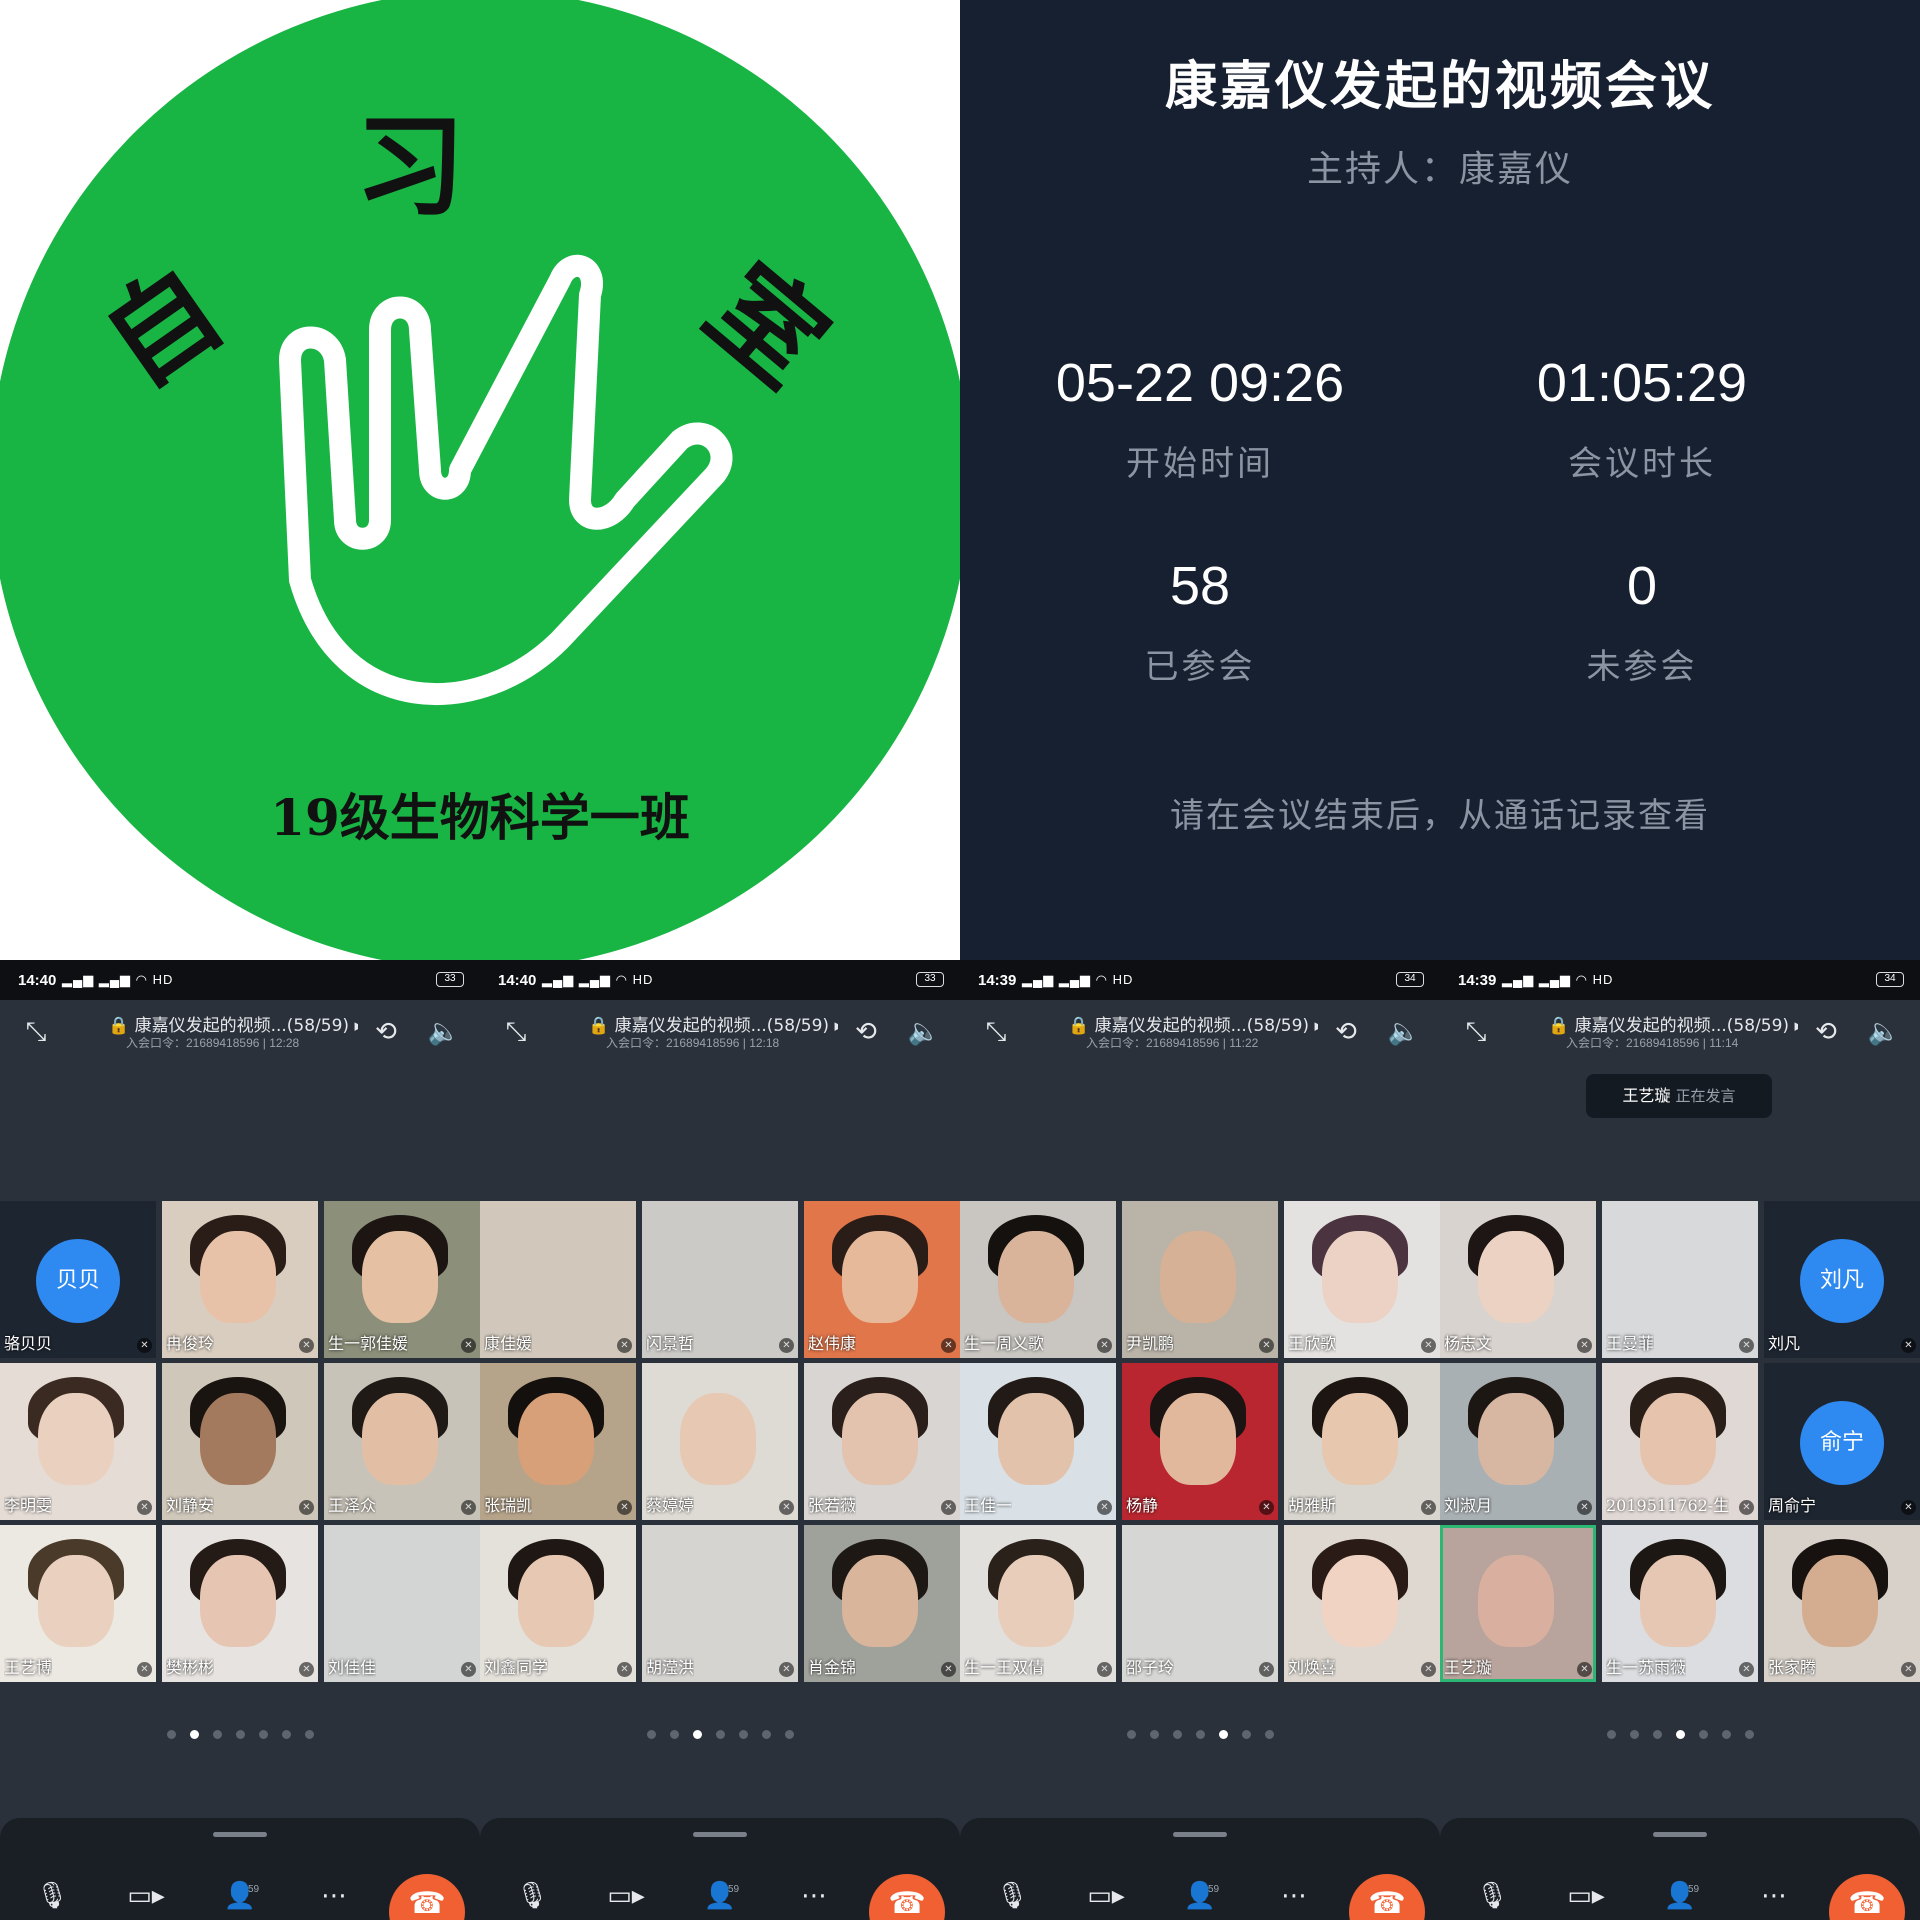  Describe the element at coordinates (78, 1279) in the screenshot. I see `participant-video-tile: 贝贝 骆贝贝 ✕` at that location.